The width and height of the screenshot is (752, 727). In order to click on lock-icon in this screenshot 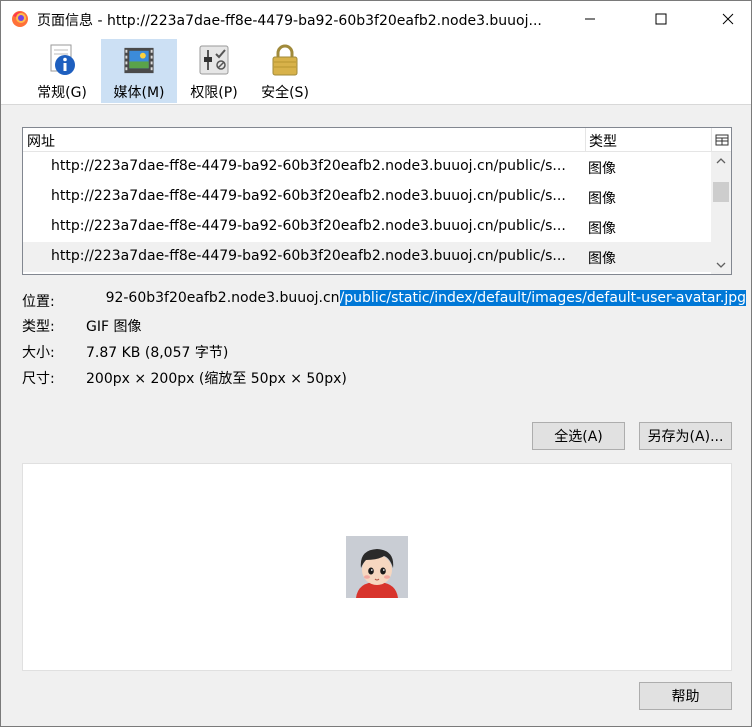, I will do `click(285, 60)`.